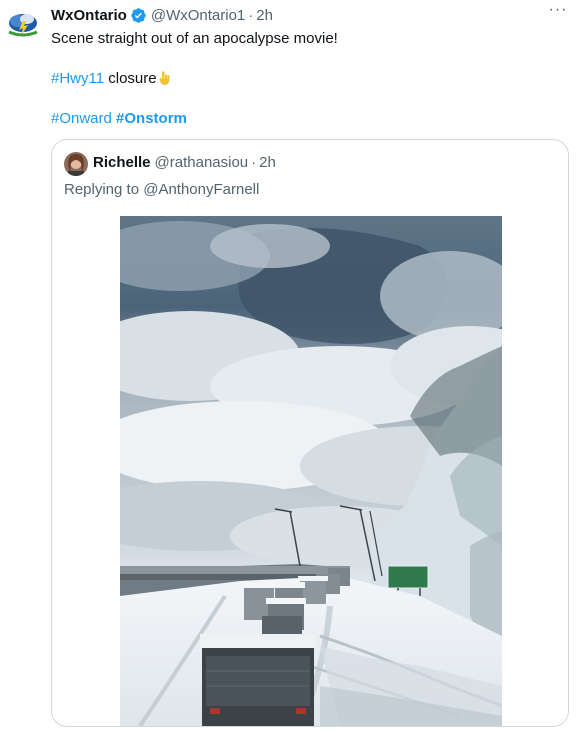  Describe the element at coordinates (81, 118) in the screenshot. I see `hashtag-onward: #Onward` at that location.